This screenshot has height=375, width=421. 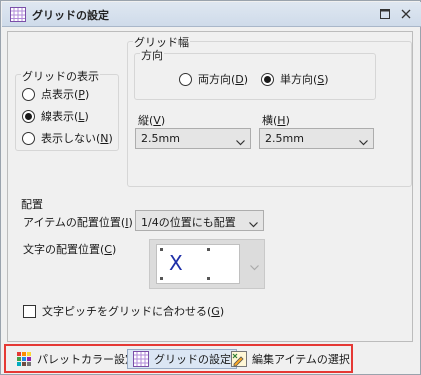 I want to click on tab-edit-item-select: 編集アイテムの選択, so click(x=290, y=359).